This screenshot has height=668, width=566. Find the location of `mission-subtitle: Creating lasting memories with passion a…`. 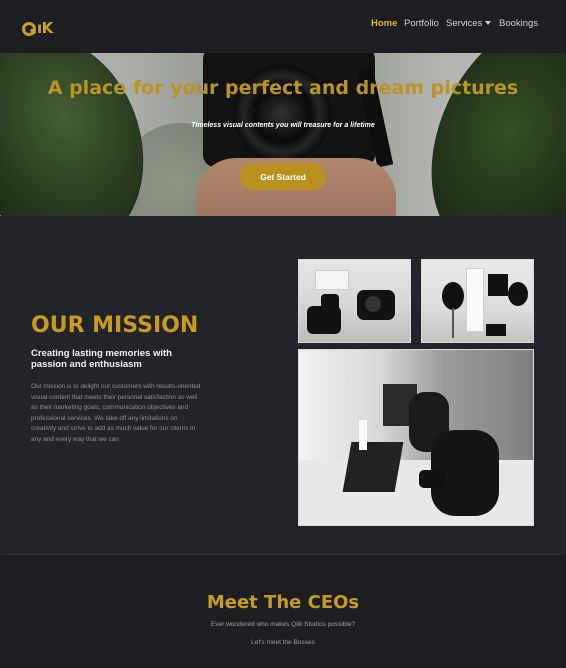

mission-subtitle: Creating lasting memories with passion a… is located at coordinates (101, 359).